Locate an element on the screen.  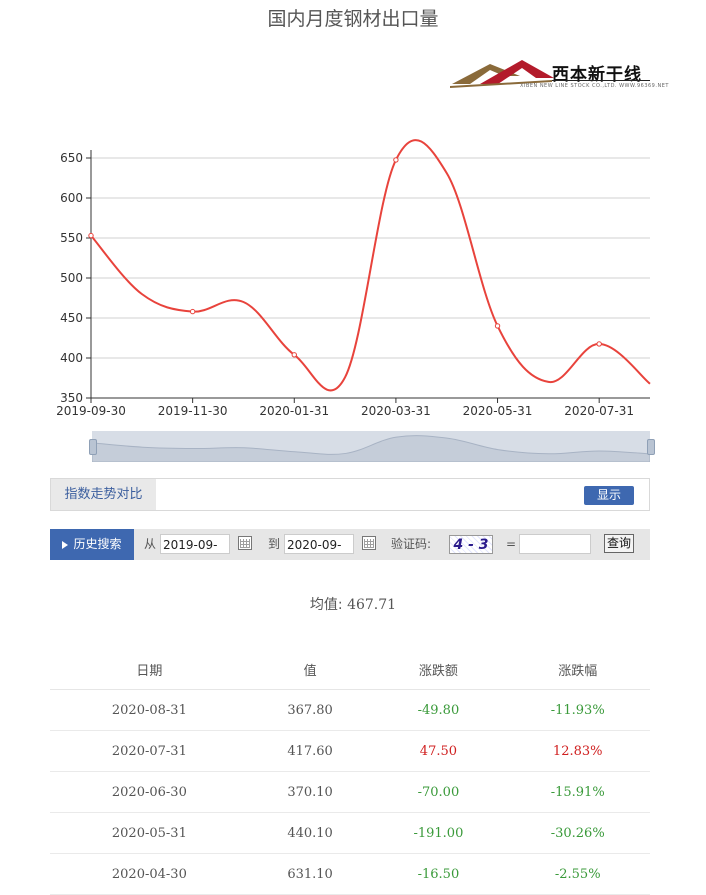
cell-value: 370.10 is located at coordinates (310, 792).